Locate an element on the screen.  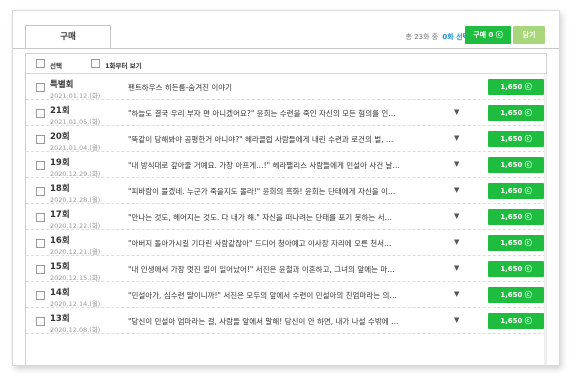
from-first-label: 1화부터 보기 is located at coordinates (123, 66).